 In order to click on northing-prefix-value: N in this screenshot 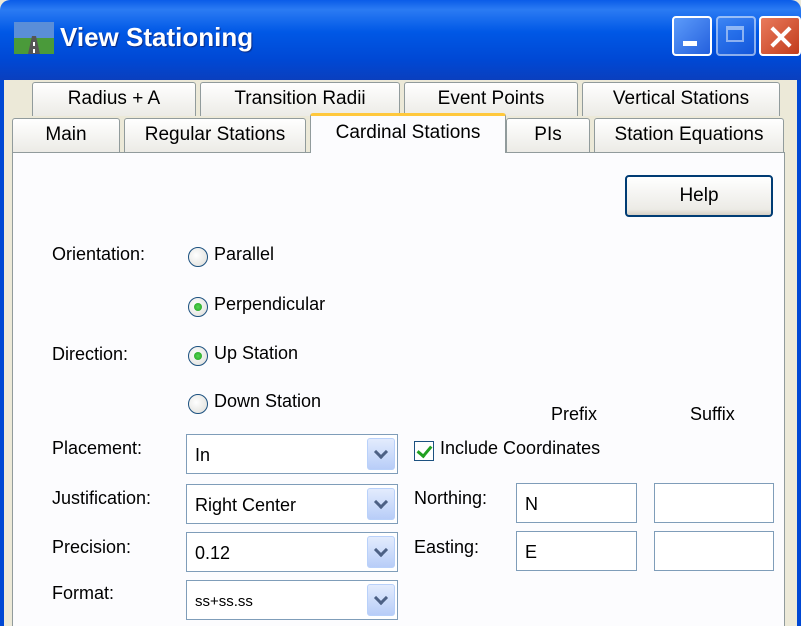, I will do `click(531, 504)`.